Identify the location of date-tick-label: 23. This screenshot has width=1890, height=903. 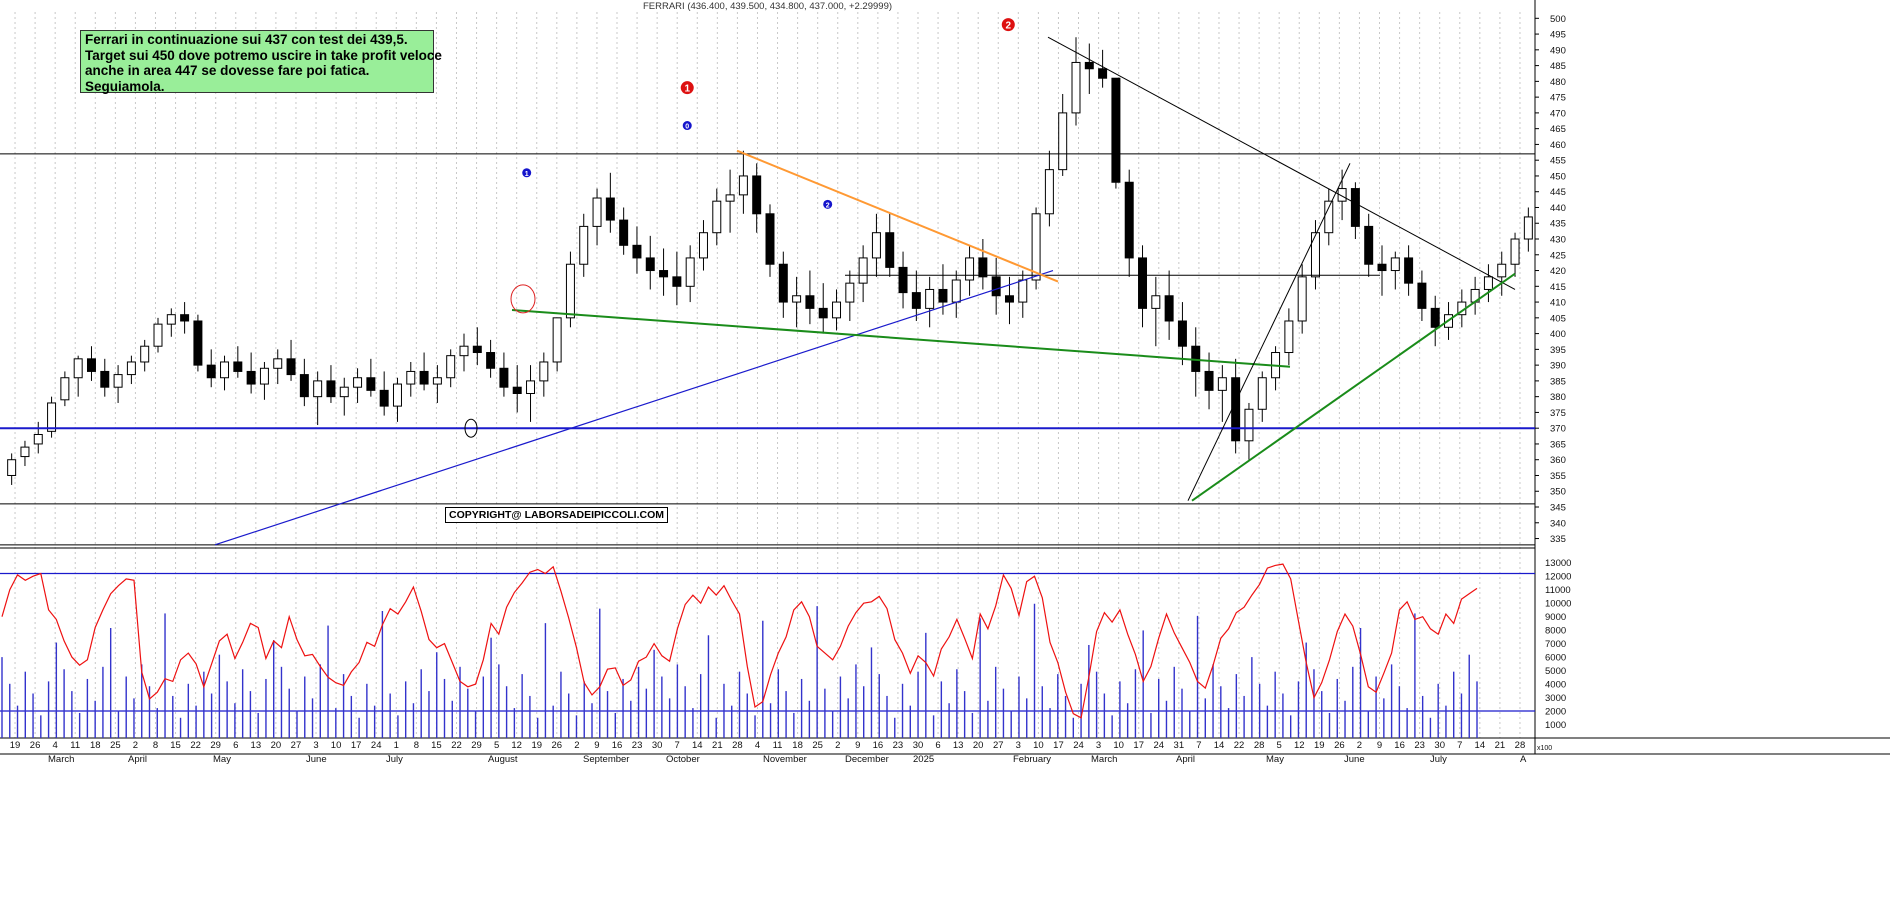
(637, 745).